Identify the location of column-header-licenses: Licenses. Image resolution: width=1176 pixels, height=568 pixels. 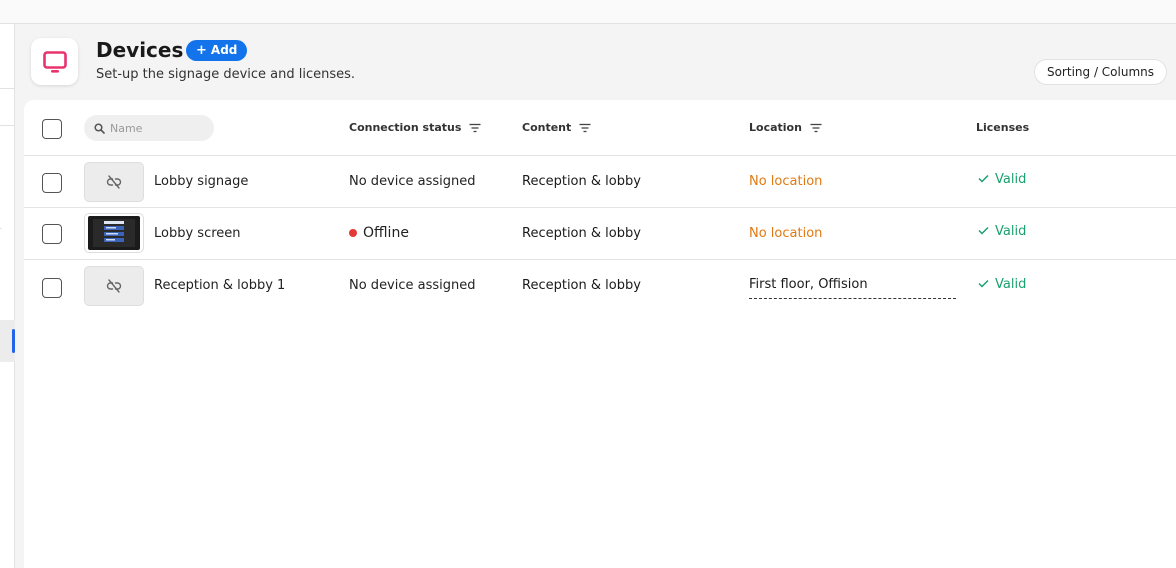
(1002, 128).